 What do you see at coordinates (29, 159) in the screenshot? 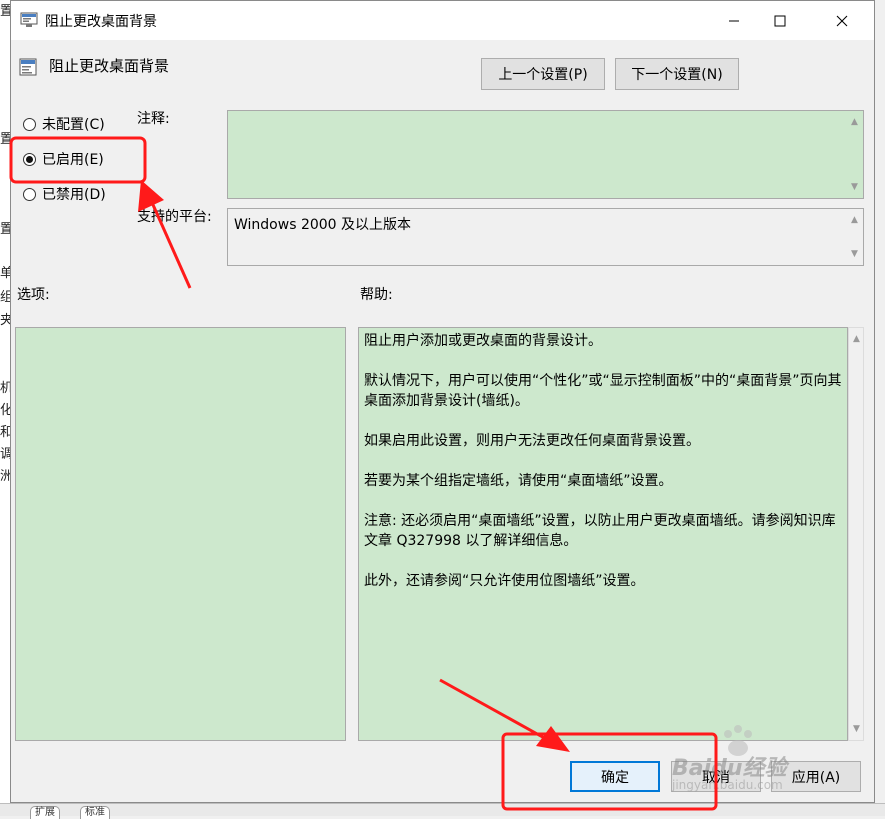
I see `radio-button-checked` at bounding box center [29, 159].